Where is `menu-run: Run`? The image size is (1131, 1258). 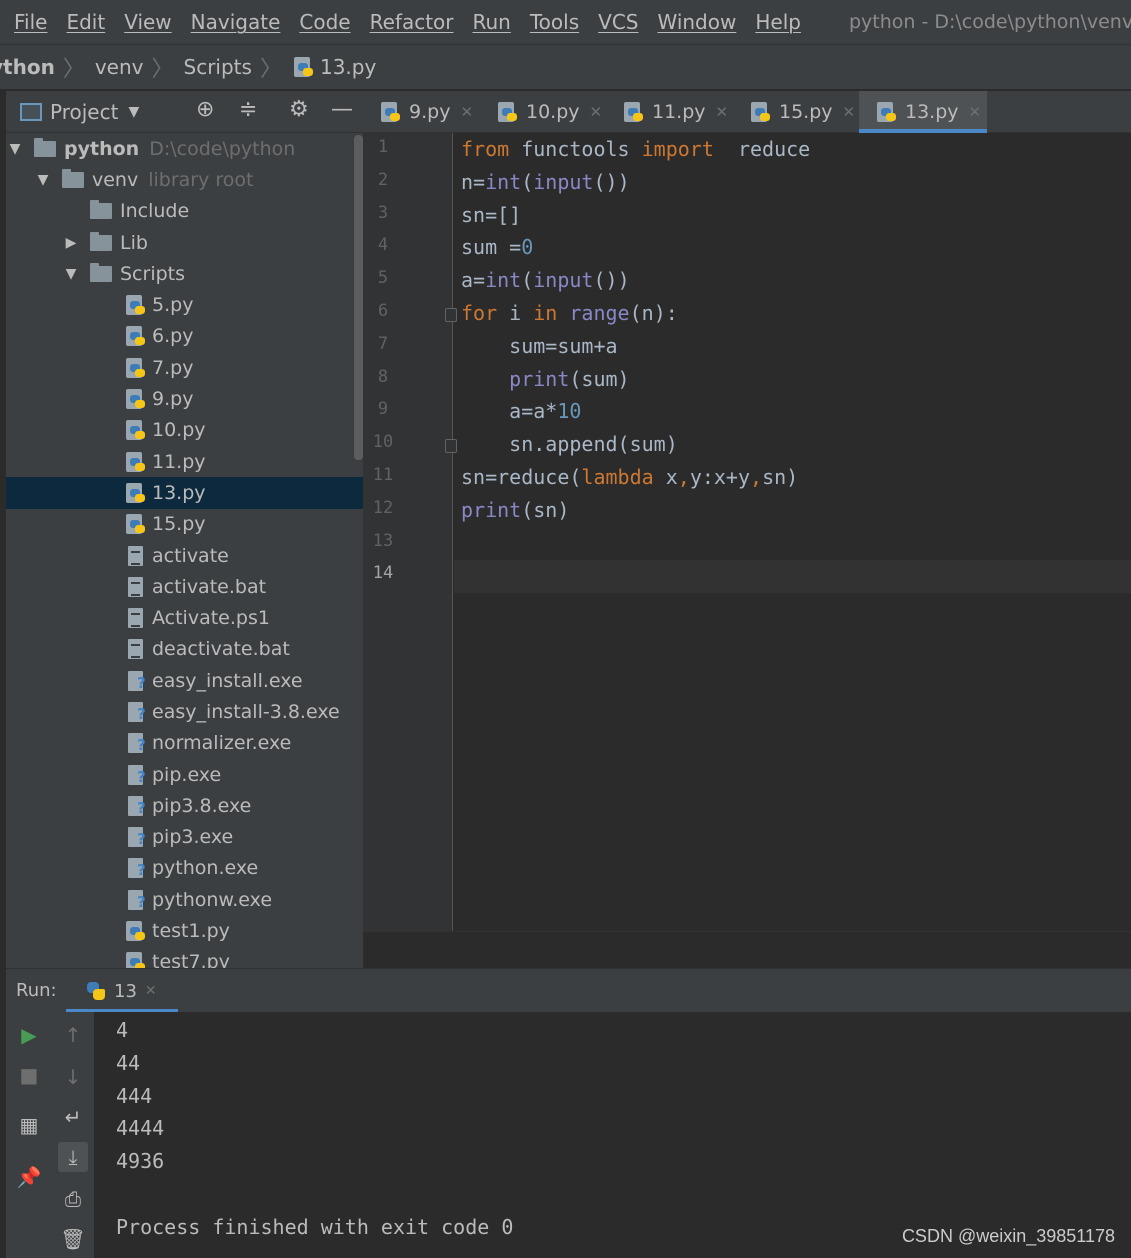 menu-run: Run is located at coordinates (492, 22).